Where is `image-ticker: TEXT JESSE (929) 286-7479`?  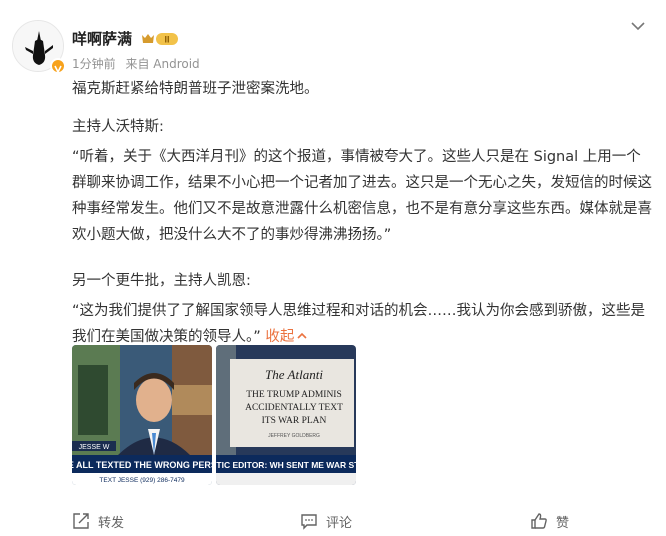 image-ticker: TEXT JESSE (929) 286-7479 is located at coordinates (142, 480).